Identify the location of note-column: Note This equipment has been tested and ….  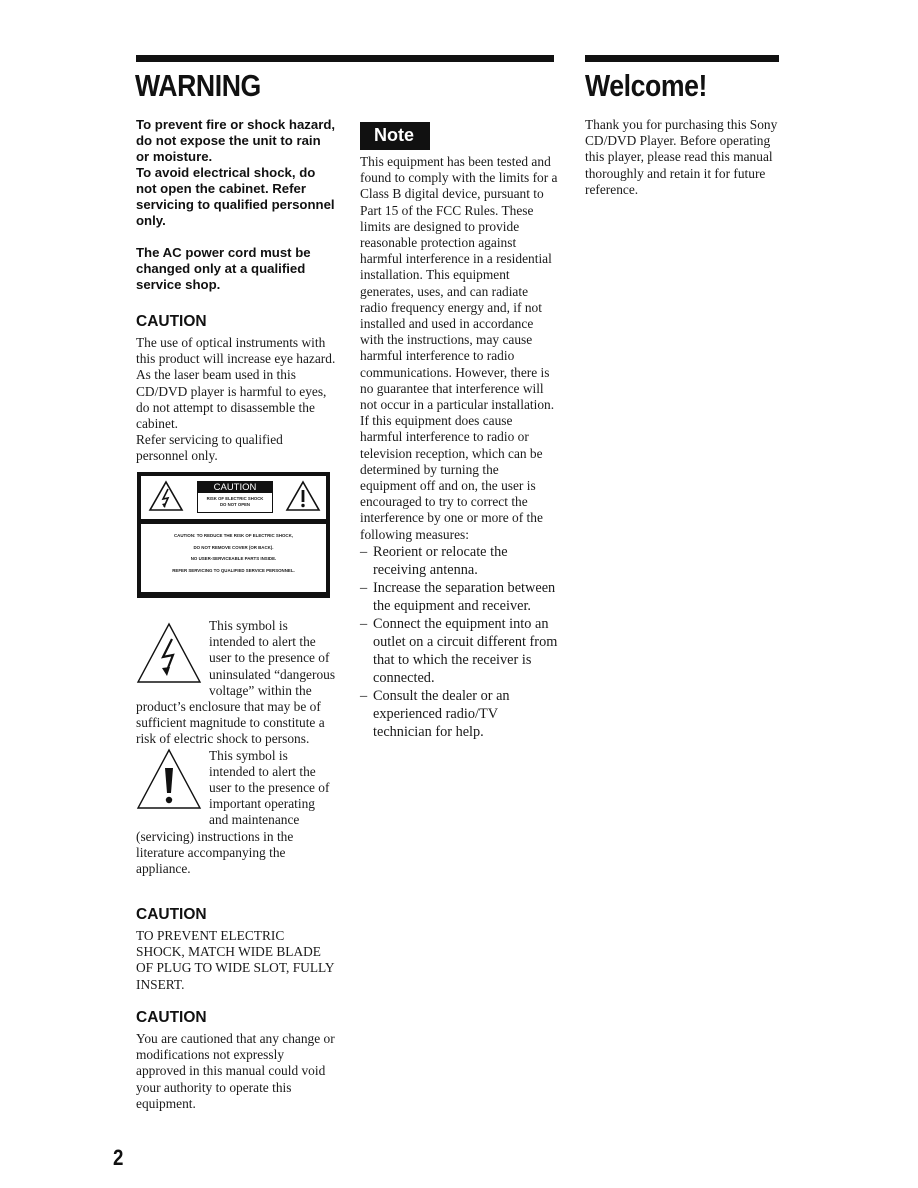
(459, 431).